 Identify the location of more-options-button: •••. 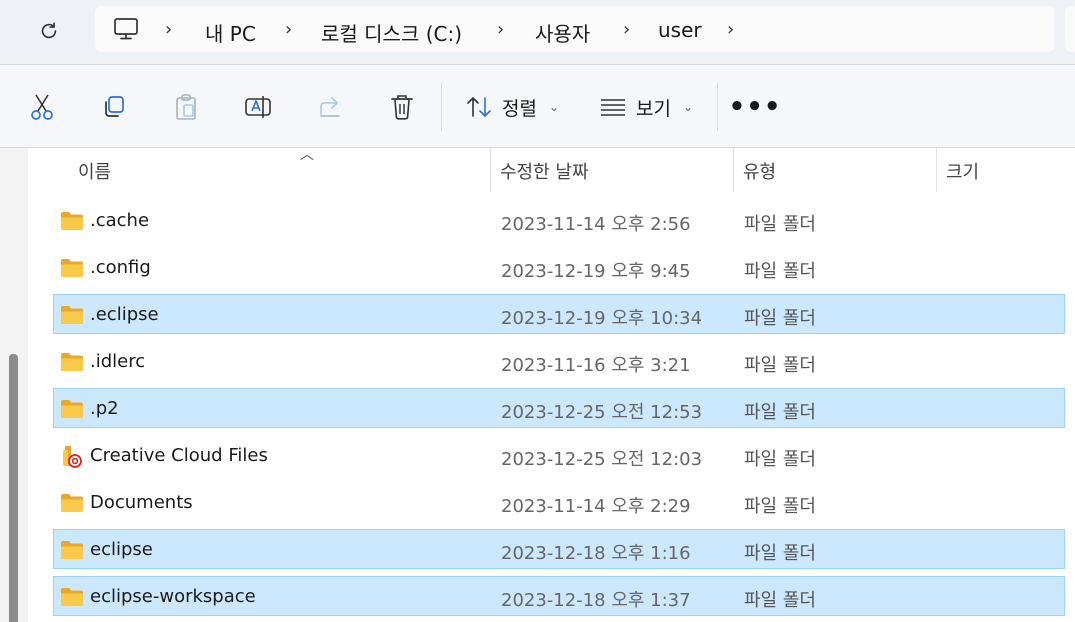
(755, 107).